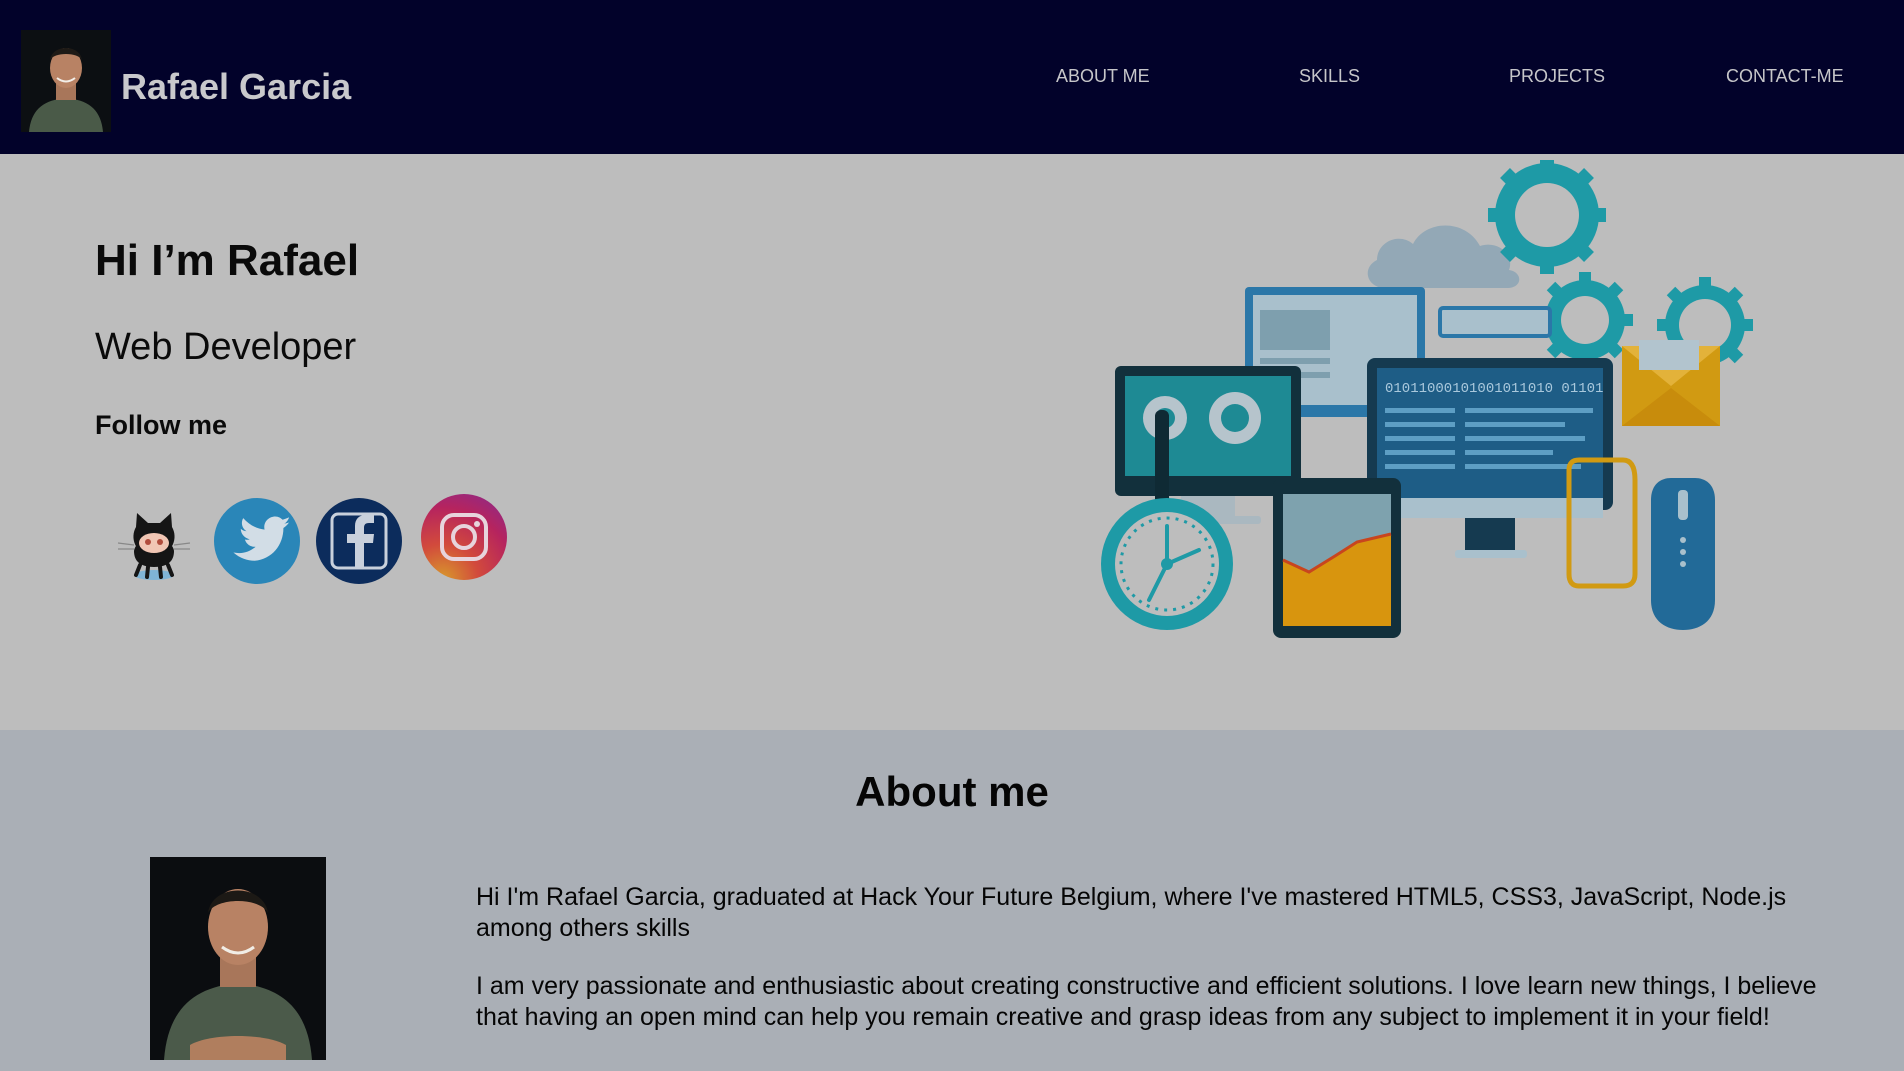 The width and height of the screenshot is (1904, 1071). Describe the element at coordinates (236, 87) in the screenshot. I see `brand-name: Rafael Garcia` at that location.